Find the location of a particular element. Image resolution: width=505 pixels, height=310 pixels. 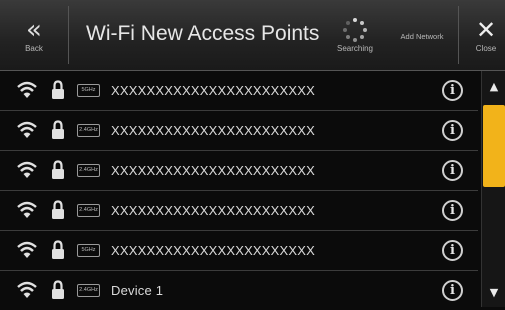

scroll-up-arrow-icon: ▲ is located at coordinates (493, 86).